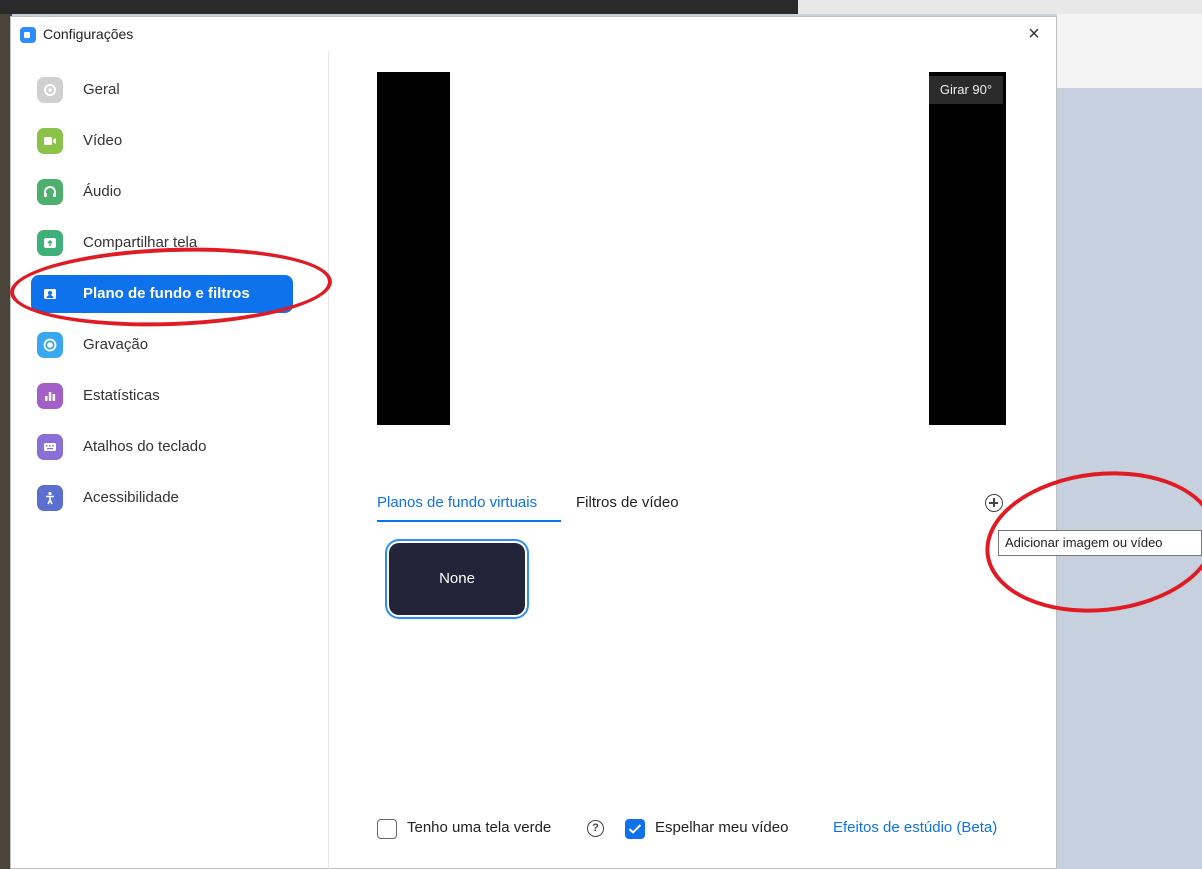 Image resolution: width=1202 pixels, height=869 pixels. What do you see at coordinates (28, 35) in the screenshot?
I see `zoom-app-icon` at bounding box center [28, 35].